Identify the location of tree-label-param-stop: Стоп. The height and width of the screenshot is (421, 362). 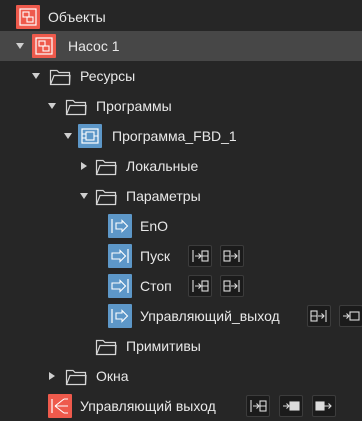
(156, 286).